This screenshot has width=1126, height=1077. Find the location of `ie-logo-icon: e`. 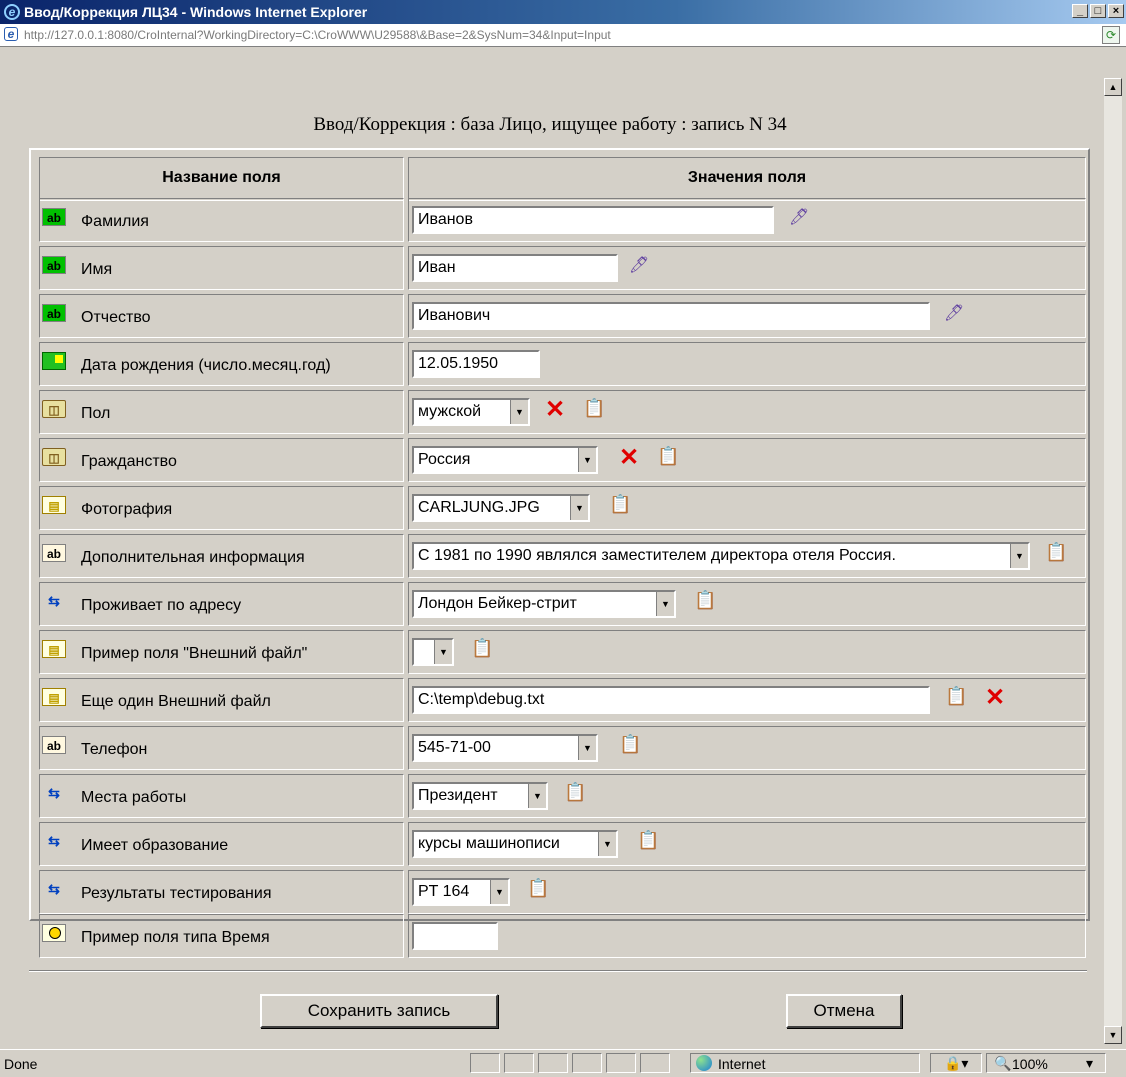

ie-logo-icon: e is located at coordinates (12, 12).